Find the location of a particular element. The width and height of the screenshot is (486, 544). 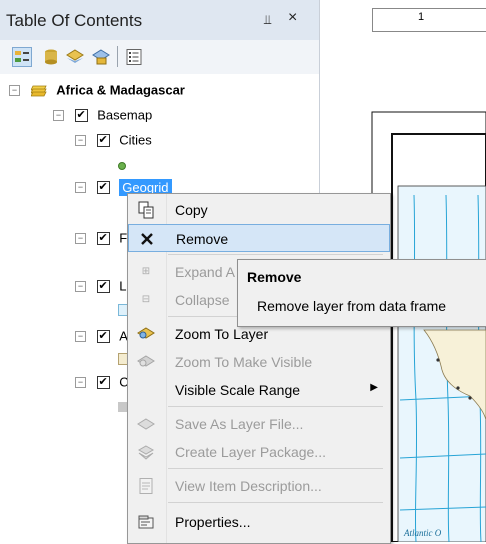

menu-item-label: Remove is located at coordinates (202, 239).